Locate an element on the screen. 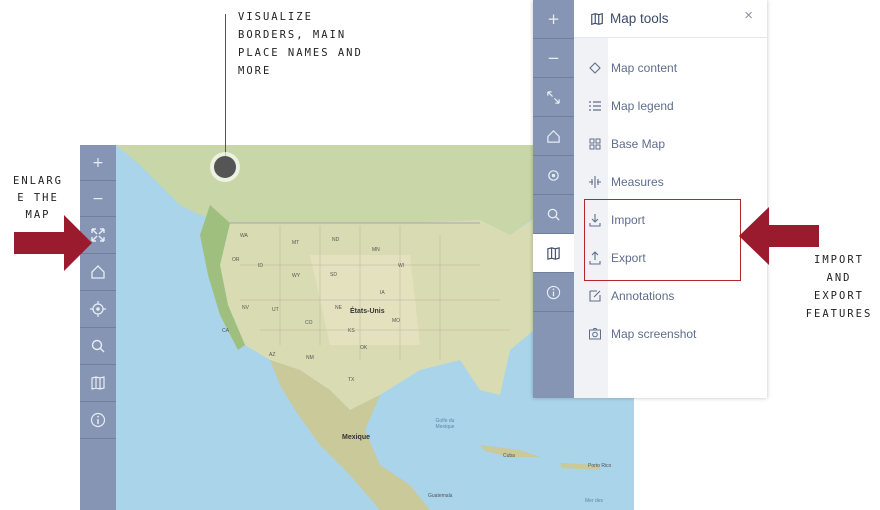 The width and height of the screenshot is (880, 510). annotation-line: e the is located at coordinates (38, 198).